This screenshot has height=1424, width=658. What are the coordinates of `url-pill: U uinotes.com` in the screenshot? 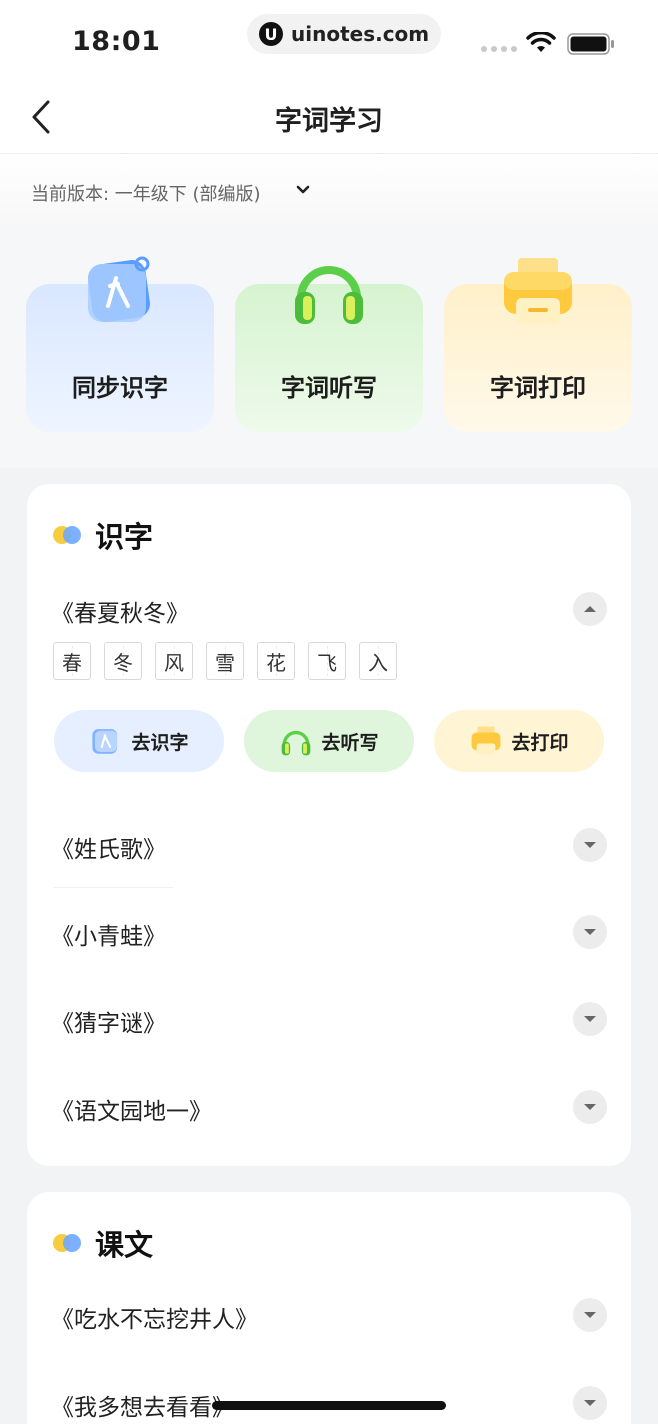 It's located at (344, 34).